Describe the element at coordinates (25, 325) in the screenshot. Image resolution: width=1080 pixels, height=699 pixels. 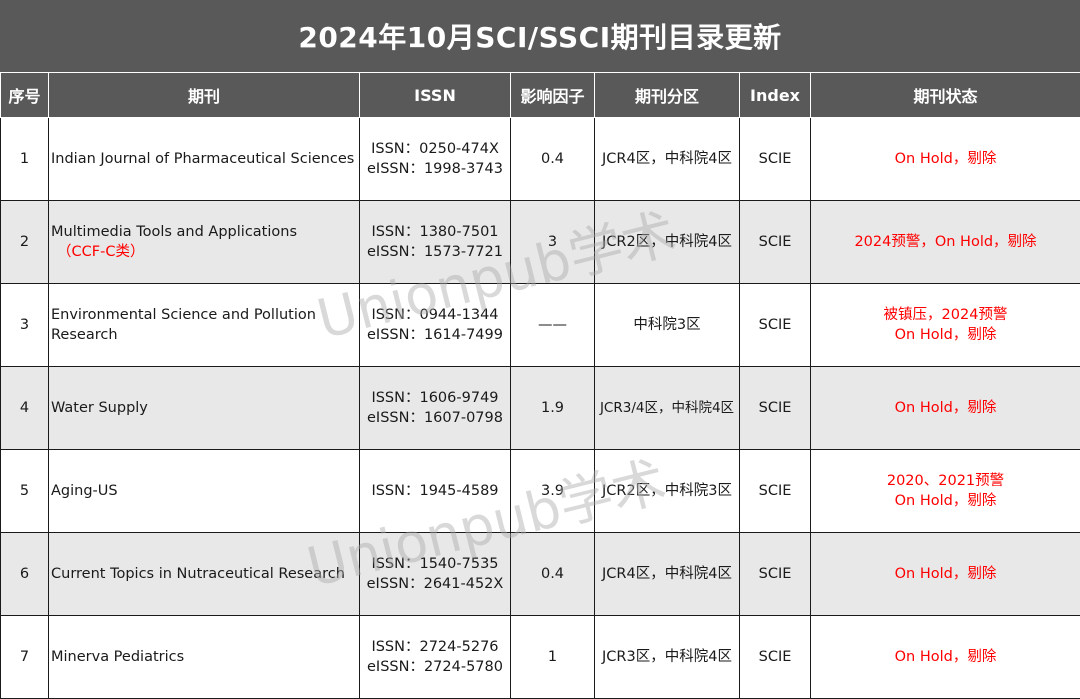
I see `cell-no: 3` at that location.